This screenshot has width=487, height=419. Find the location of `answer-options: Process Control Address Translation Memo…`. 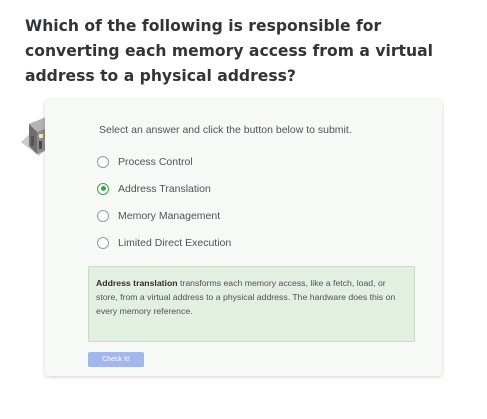

answer-options: Process Control Address Translation Memo… is located at coordinates (164, 202).